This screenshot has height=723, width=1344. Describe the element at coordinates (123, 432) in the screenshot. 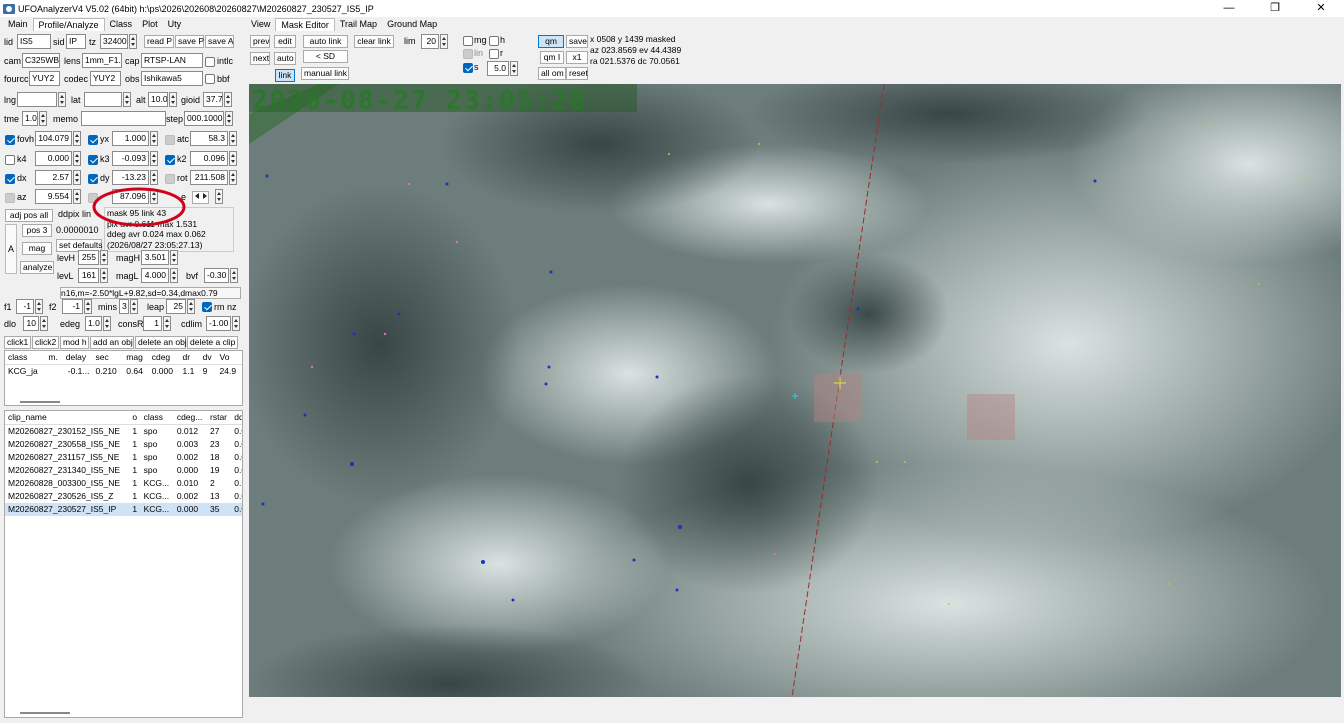

I see `table-row: M20260827_230152_IS5_NE 1 spo 0.012 27 0.0096` at that location.